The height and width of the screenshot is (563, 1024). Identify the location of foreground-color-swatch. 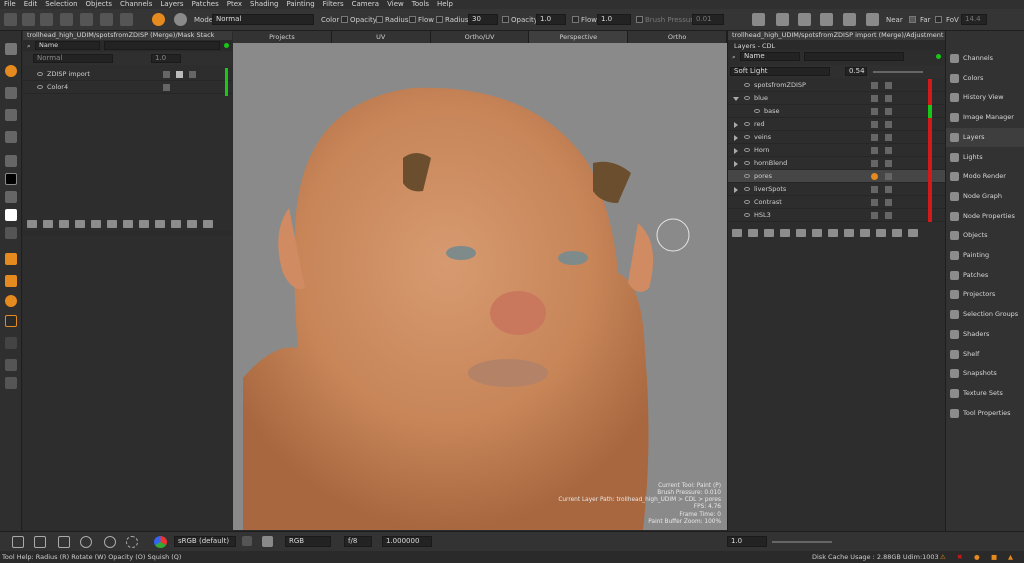
(11, 179).